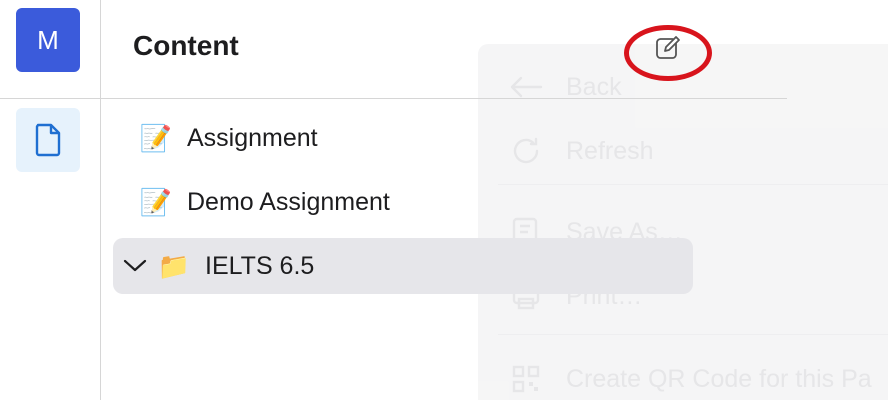 This screenshot has height=400, width=888. I want to click on tree-item-demo-assignment: 📝 Demo Assignment, so click(298, 202).